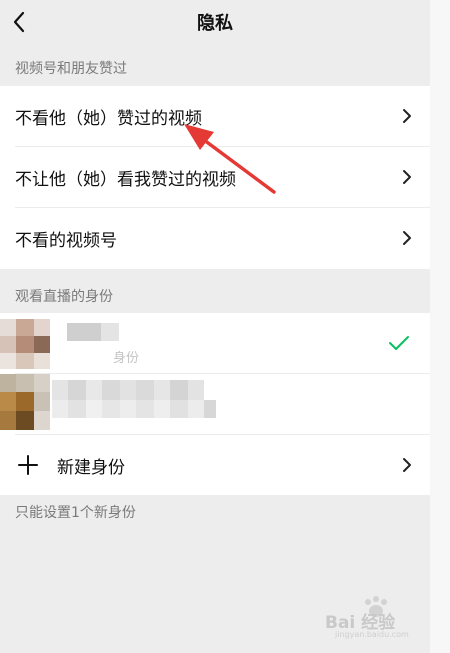 The height and width of the screenshot is (653, 450). Describe the element at coordinates (28, 465) in the screenshot. I see `plus-icon` at that location.